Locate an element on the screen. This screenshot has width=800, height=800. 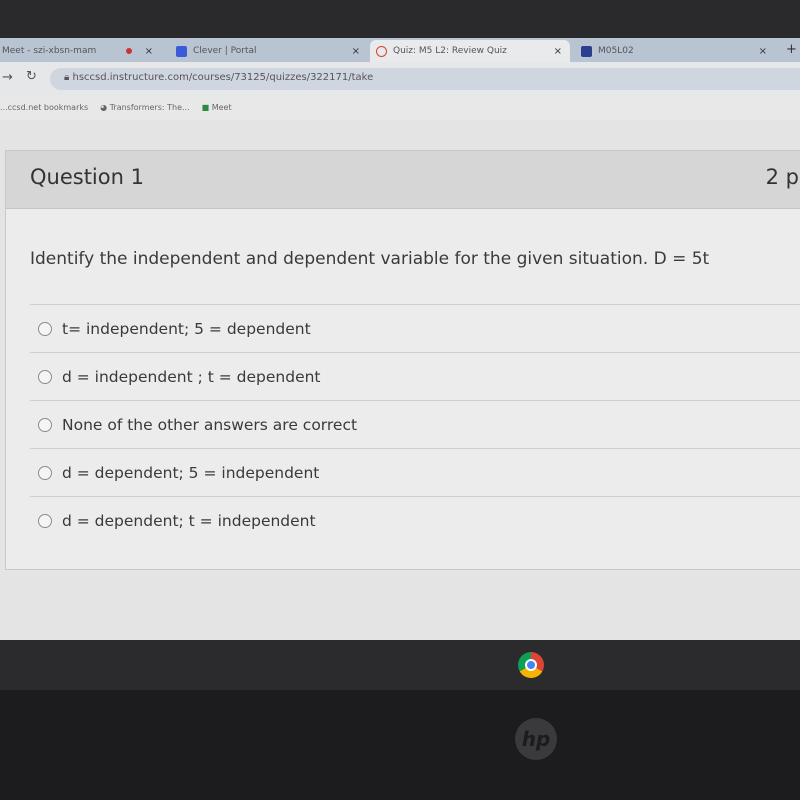
tab-title: M05L02 is located at coordinates (616, 51).